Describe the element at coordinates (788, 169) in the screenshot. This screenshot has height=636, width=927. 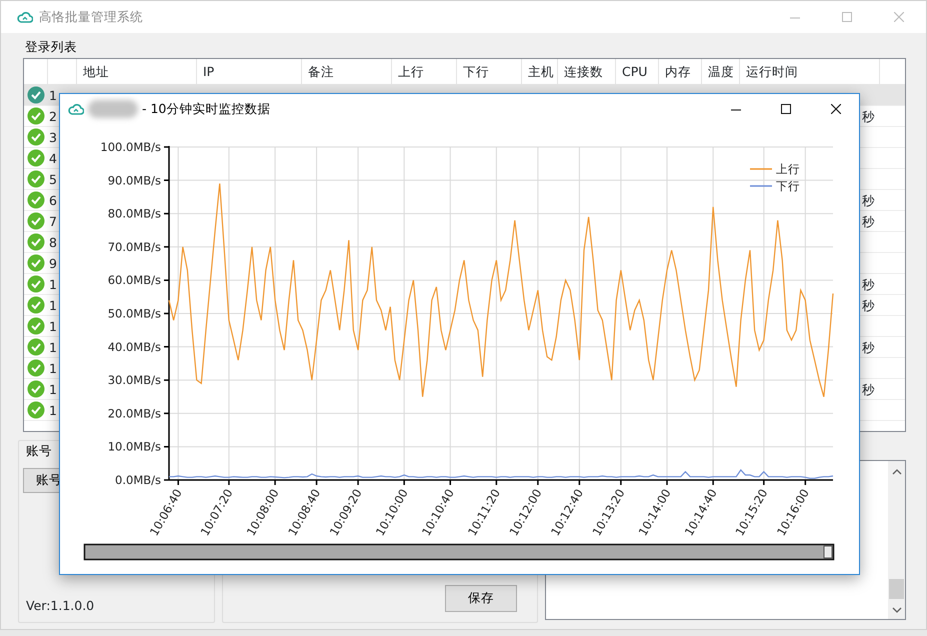
I see `legend-label: 上行` at that location.